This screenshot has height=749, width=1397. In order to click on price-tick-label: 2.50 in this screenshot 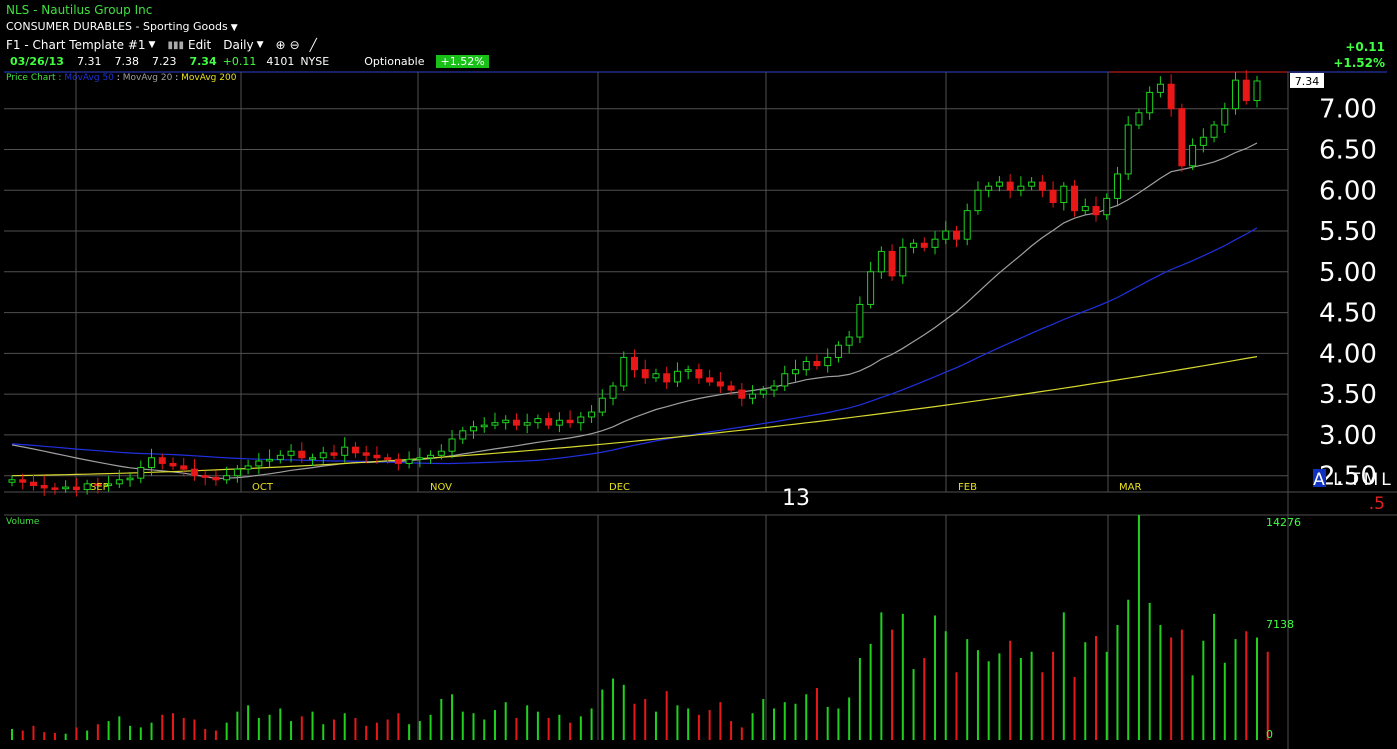, I will do `click(1348, 477)`.